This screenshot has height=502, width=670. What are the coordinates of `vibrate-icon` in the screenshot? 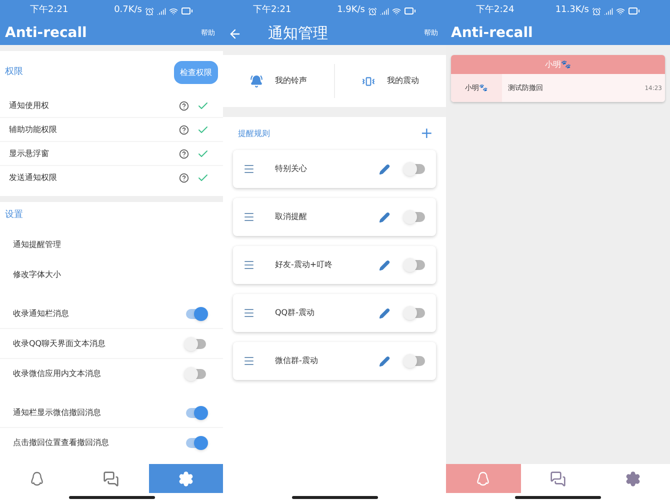 It's located at (368, 81).